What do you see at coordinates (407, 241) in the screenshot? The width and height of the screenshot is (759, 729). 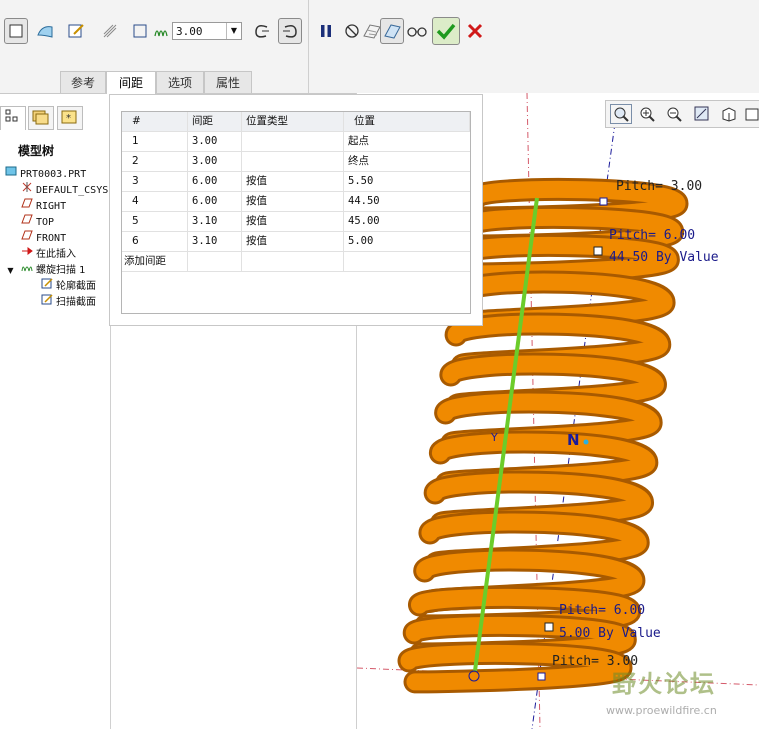 I see `table-cell: 5.00` at bounding box center [407, 241].